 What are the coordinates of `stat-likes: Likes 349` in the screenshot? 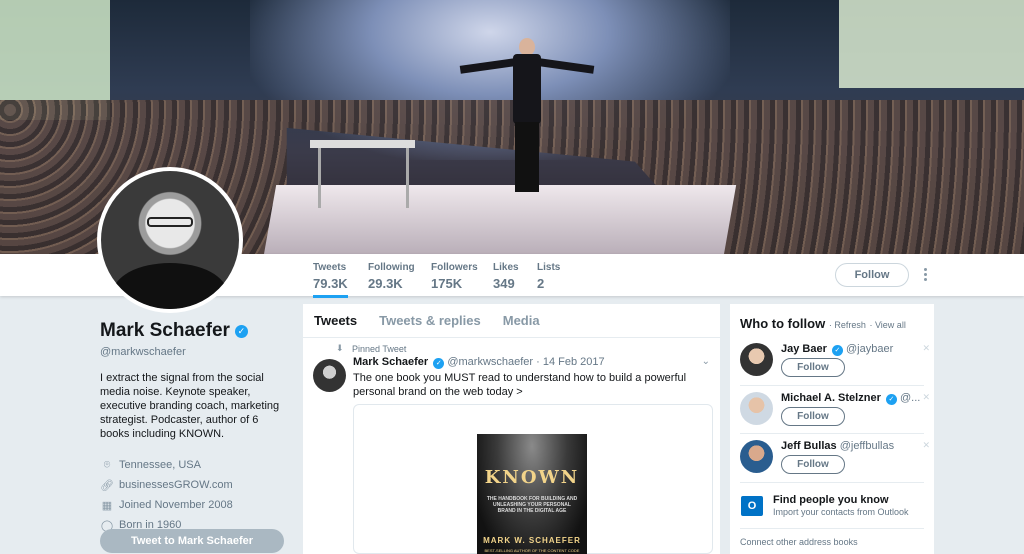 It's located at (506, 276).